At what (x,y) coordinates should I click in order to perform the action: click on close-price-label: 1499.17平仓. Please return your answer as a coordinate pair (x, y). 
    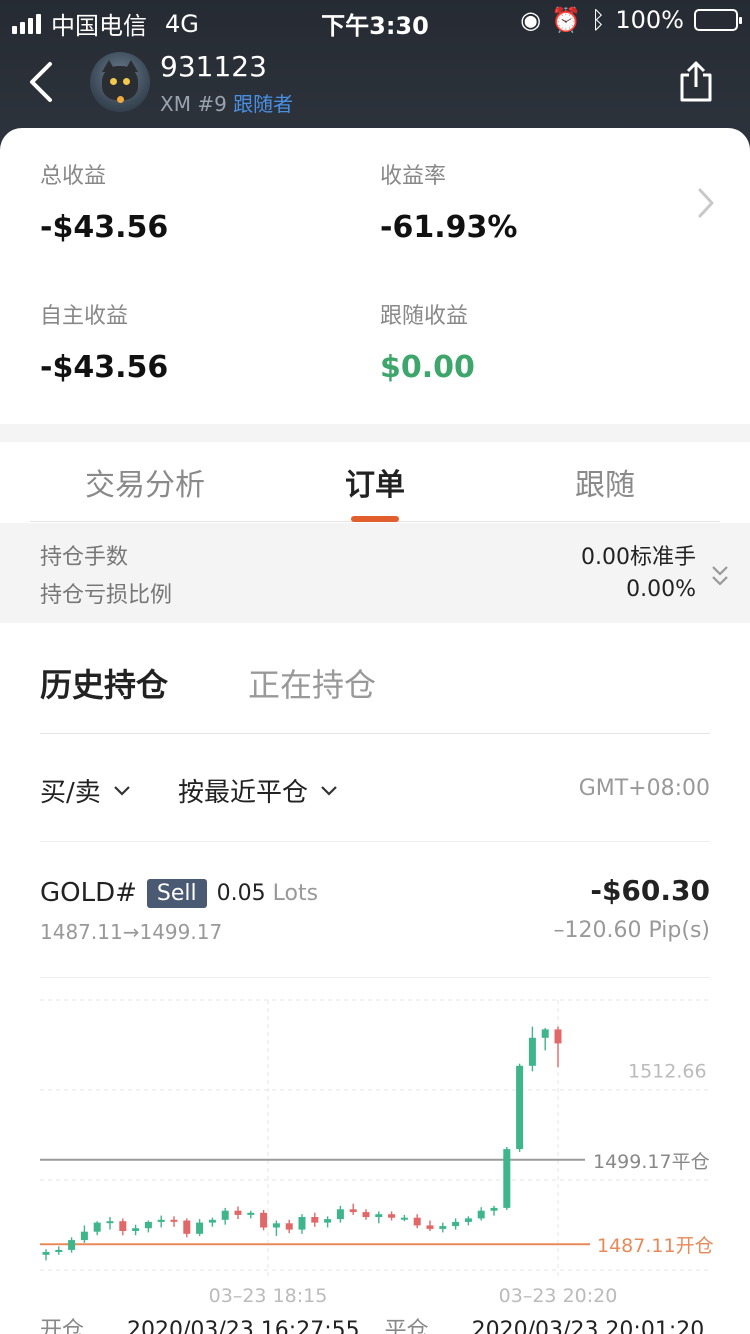
    Looking at the image, I should click on (651, 1162).